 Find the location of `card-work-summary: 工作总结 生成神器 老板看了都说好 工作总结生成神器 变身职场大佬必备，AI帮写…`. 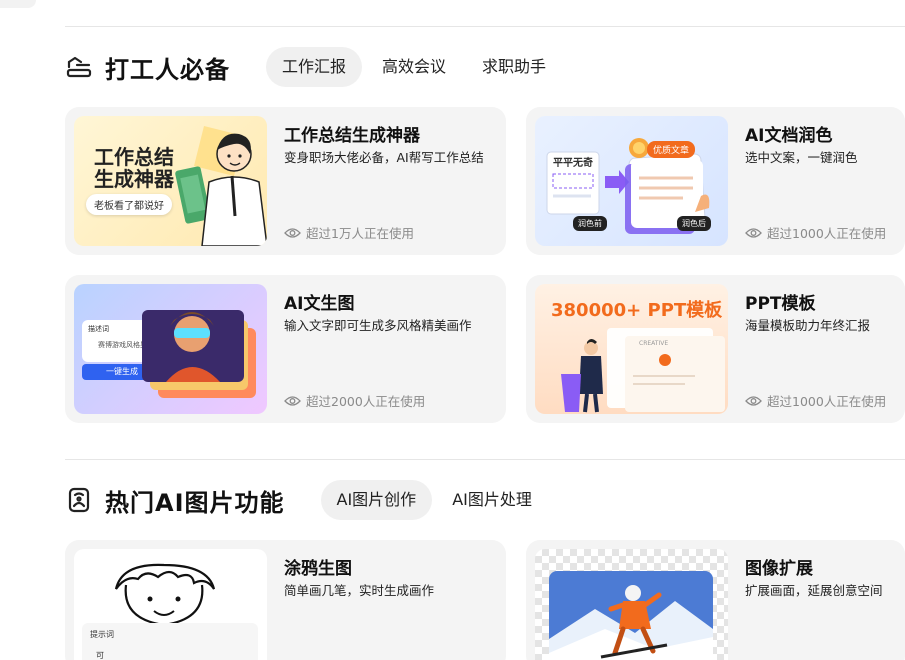

card-work-summary: 工作总结 生成神器 老板看了都说好 工作总结生成神器 变身职场大佬必备，AI帮写… is located at coordinates (285, 181).